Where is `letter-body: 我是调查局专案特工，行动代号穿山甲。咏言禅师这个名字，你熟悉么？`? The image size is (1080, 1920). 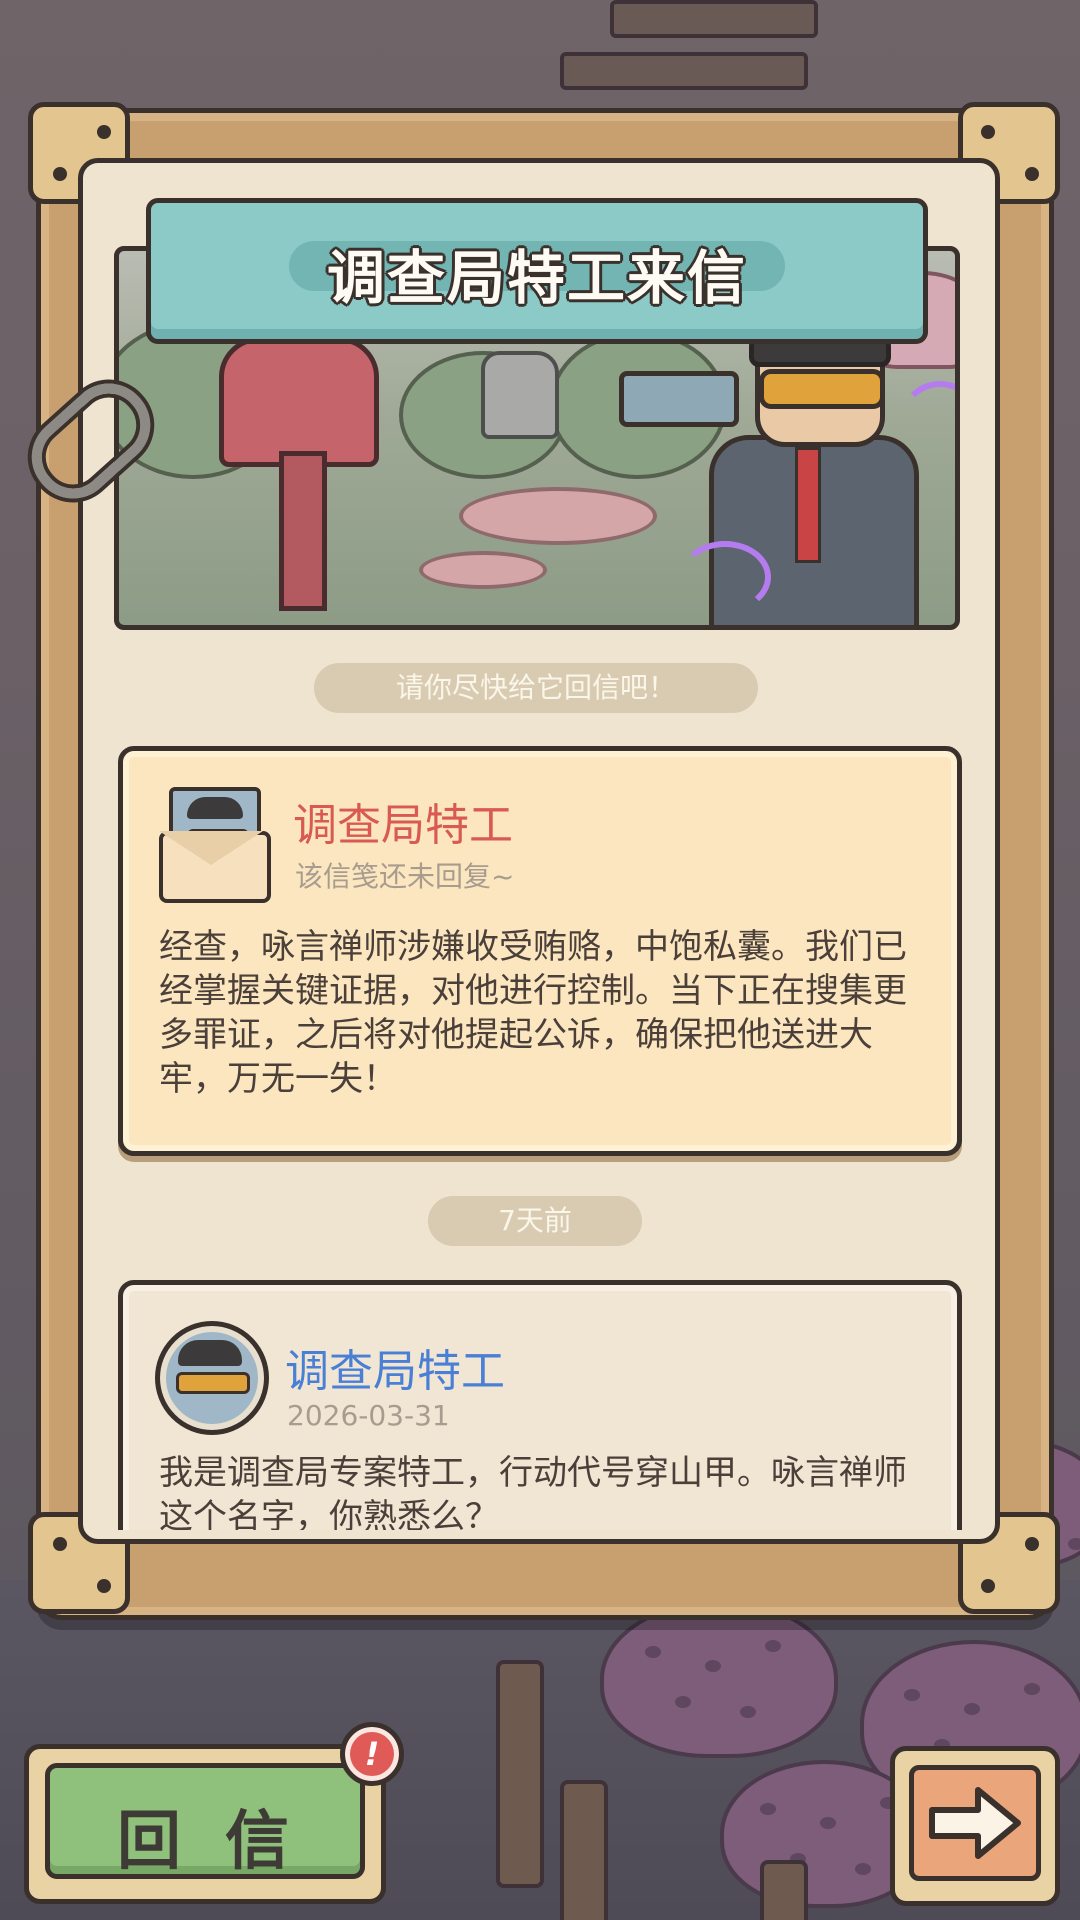 letter-body: 我是调查局专案特工，行动代号穿山甲。咏言禅师这个名字，你熟悉么？ is located at coordinates (533, 1491).